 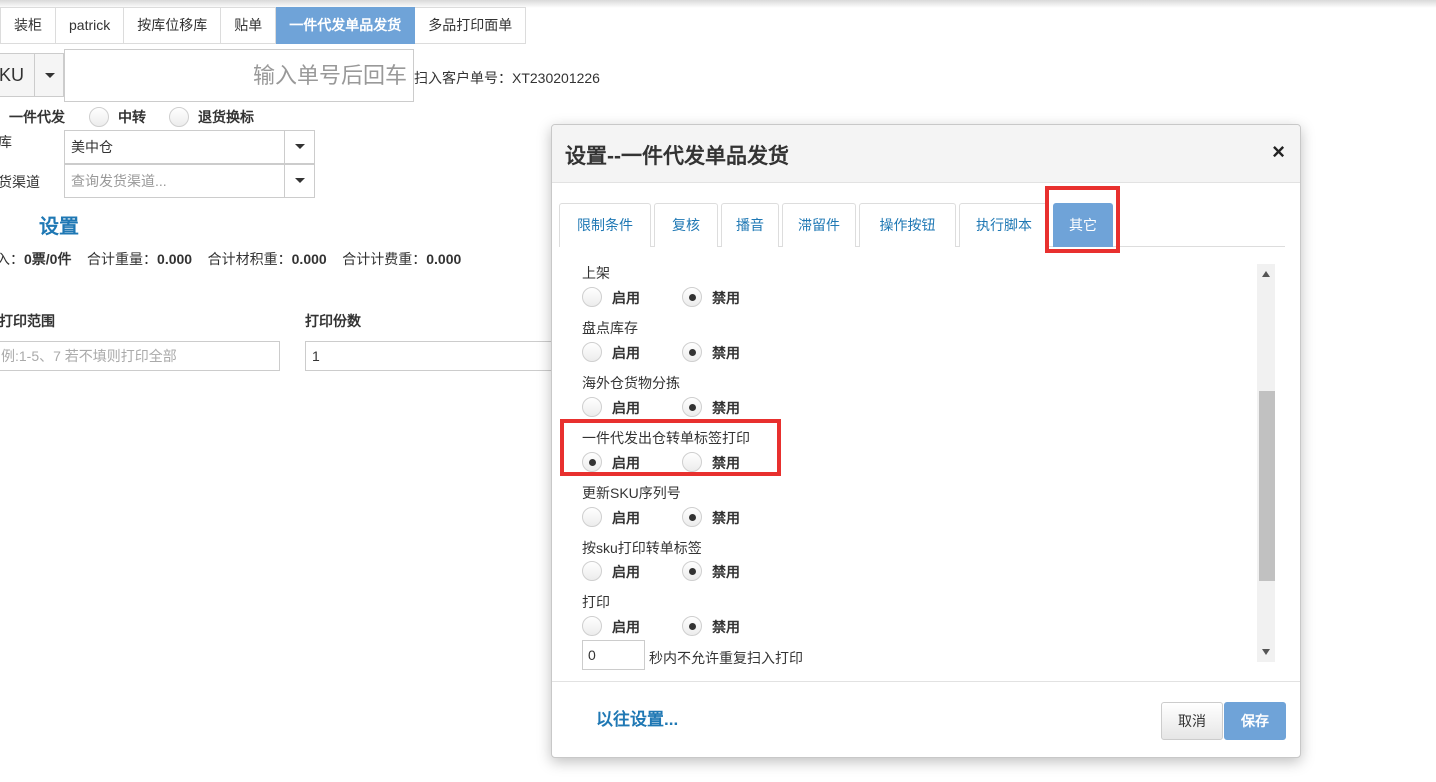 What do you see at coordinates (626, 627) in the screenshot?
I see `print-enable-label: 启用` at bounding box center [626, 627].